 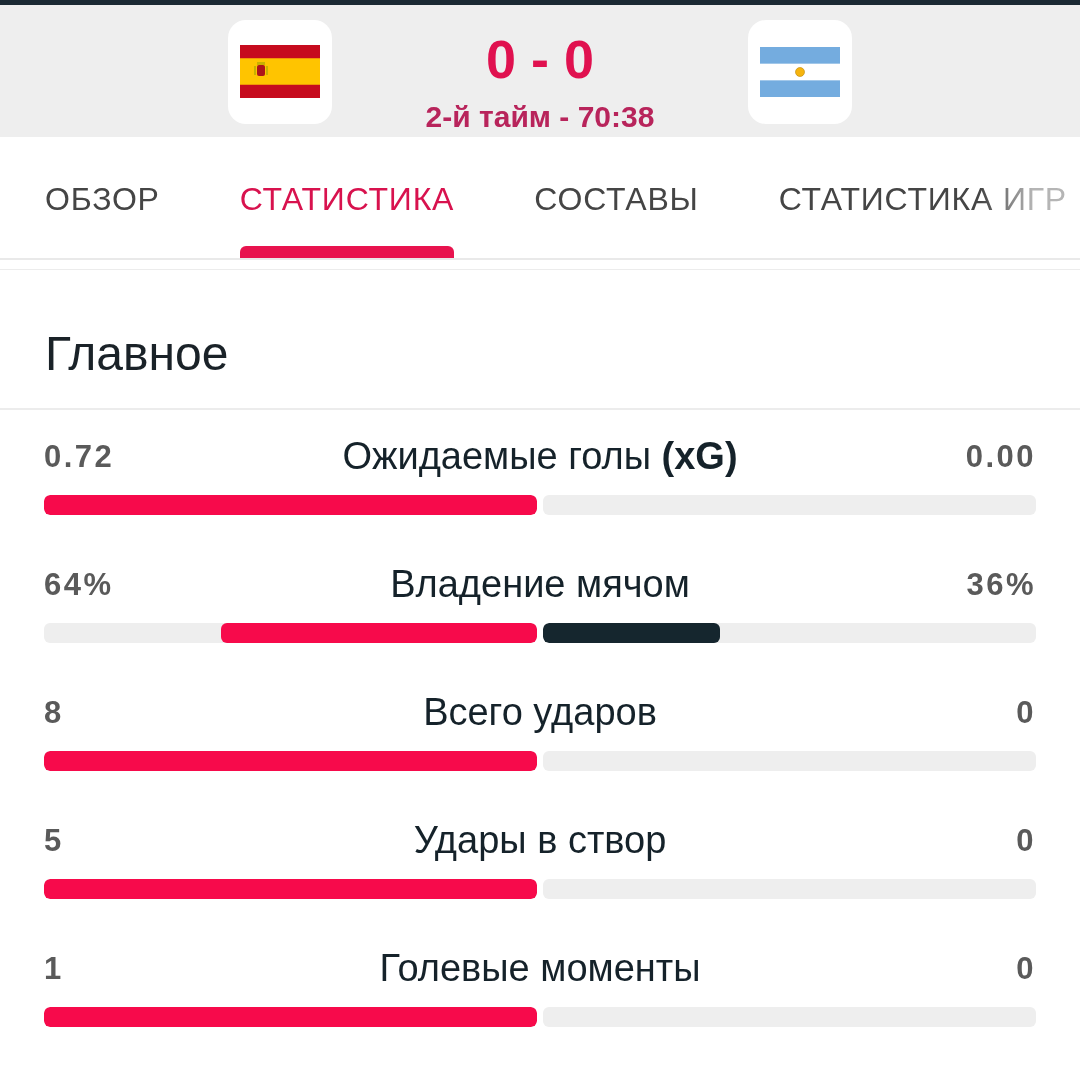 What do you see at coordinates (540, 840) in the screenshot?
I see `stat-label: Удары в створ` at bounding box center [540, 840].